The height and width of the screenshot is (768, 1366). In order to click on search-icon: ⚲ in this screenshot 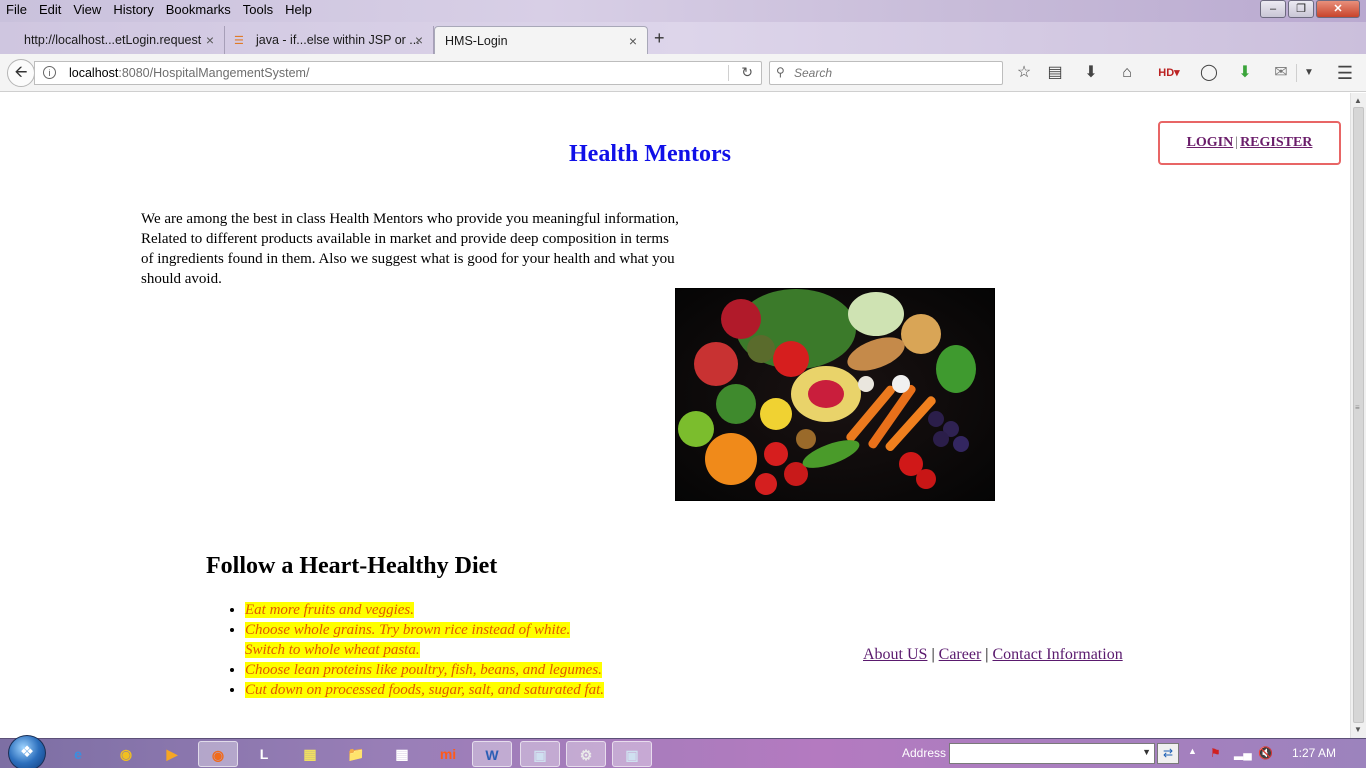, I will do `click(780, 72)`.